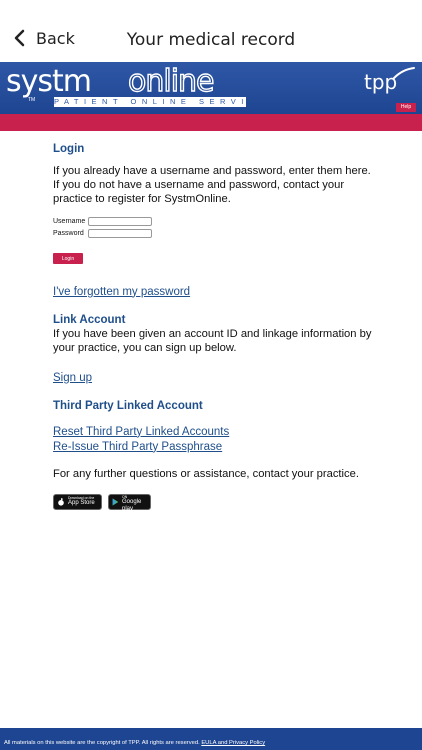 The height and width of the screenshot is (750, 422). Describe the element at coordinates (211, 40) in the screenshot. I see `page-title: Your medical record` at that location.